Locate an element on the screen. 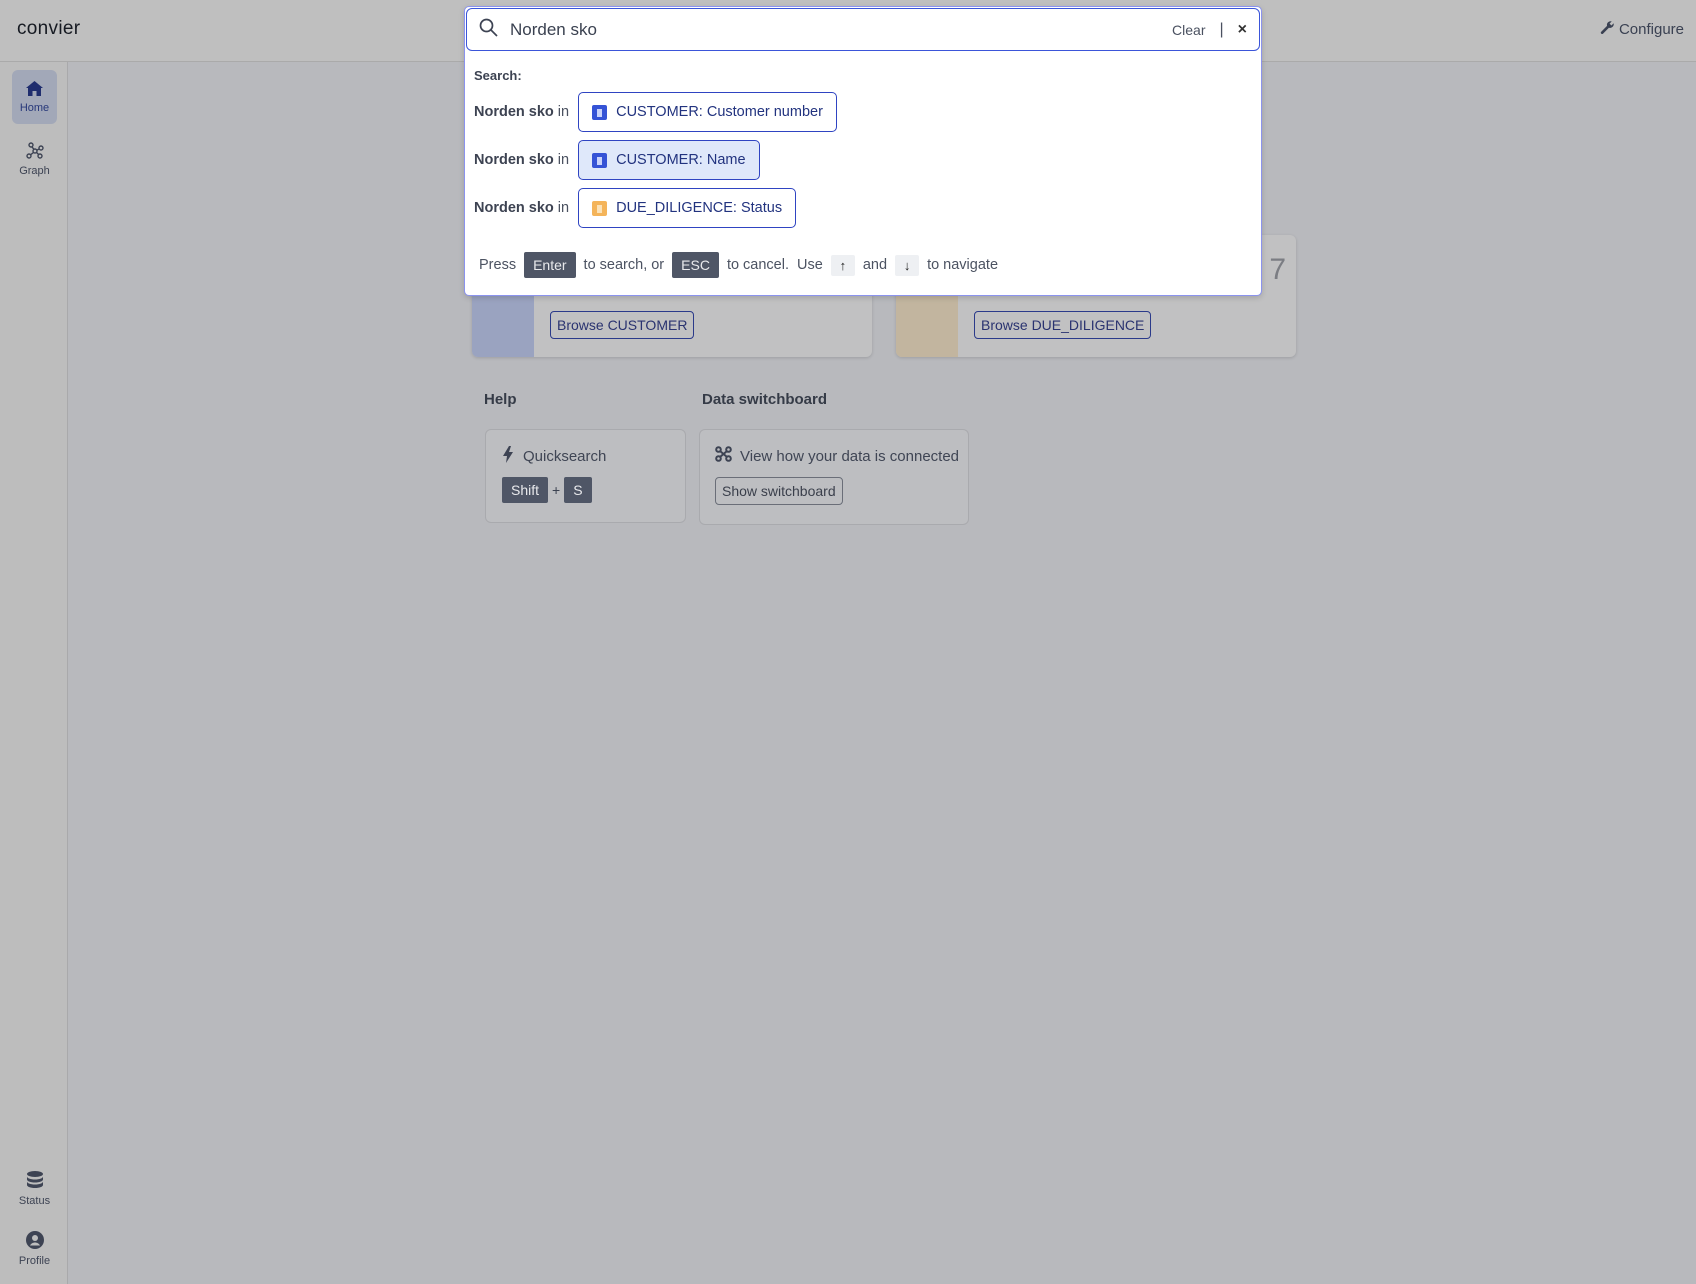 Image resolution: width=1696 pixels, height=1284 pixels. search-box: Clear | × is located at coordinates (863, 29).